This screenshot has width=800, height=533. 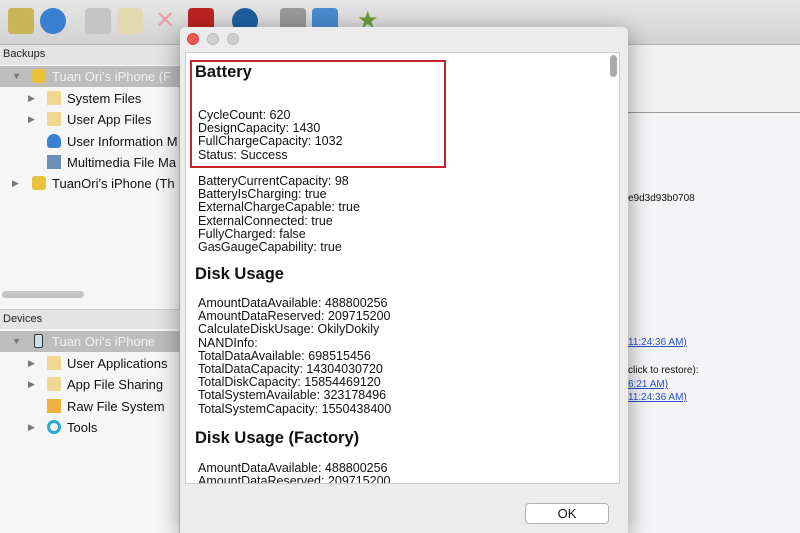 What do you see at coordinates (54, 427) in the screenshot?
I see `tools-icon` at bounding box center [54, 427].